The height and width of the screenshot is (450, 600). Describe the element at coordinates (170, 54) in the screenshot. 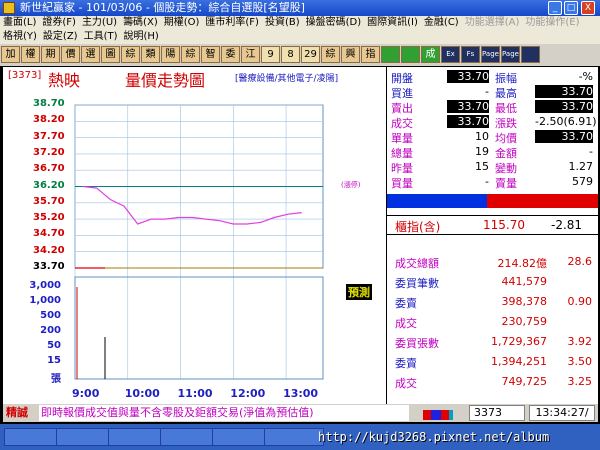

I see `toolbar-button: 陽` at that location.